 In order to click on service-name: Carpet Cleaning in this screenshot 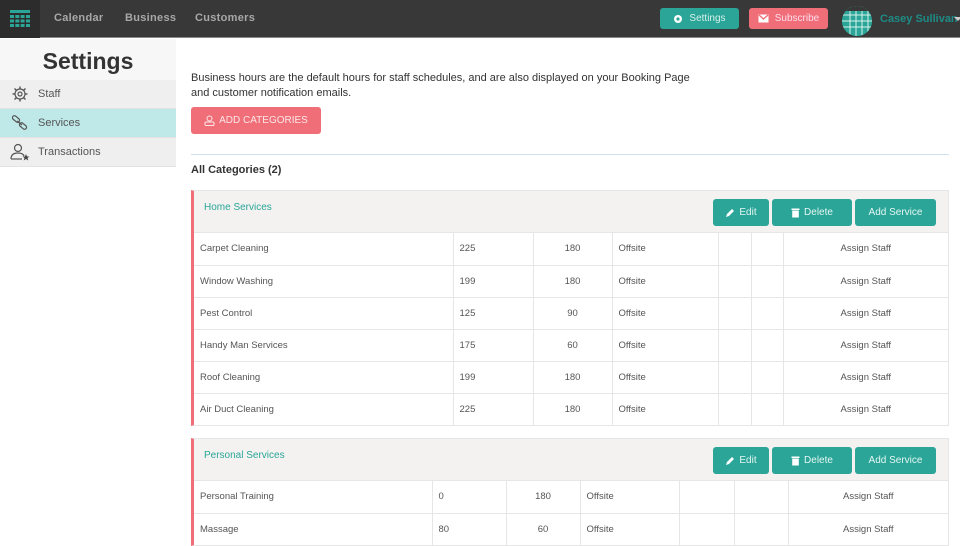, I will do `click(324, 249)`.